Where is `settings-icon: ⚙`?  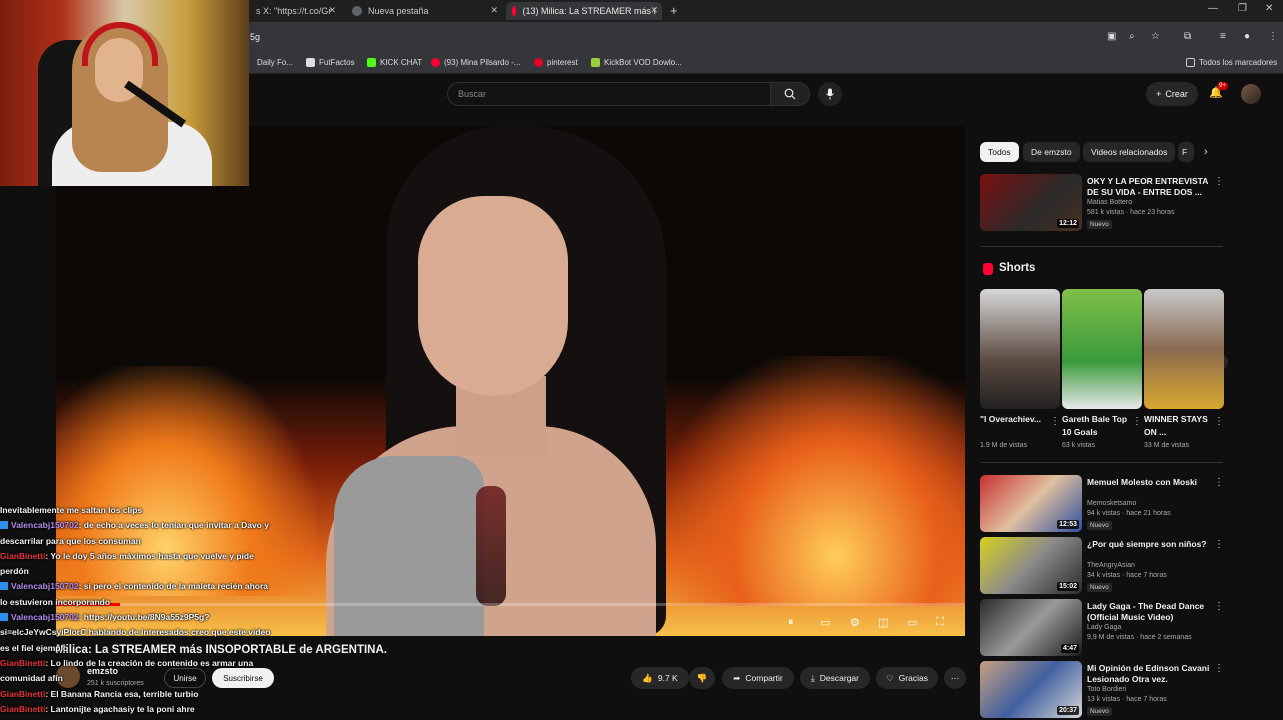
settings-icon: ⚙ is located at coordinates (855, 622).